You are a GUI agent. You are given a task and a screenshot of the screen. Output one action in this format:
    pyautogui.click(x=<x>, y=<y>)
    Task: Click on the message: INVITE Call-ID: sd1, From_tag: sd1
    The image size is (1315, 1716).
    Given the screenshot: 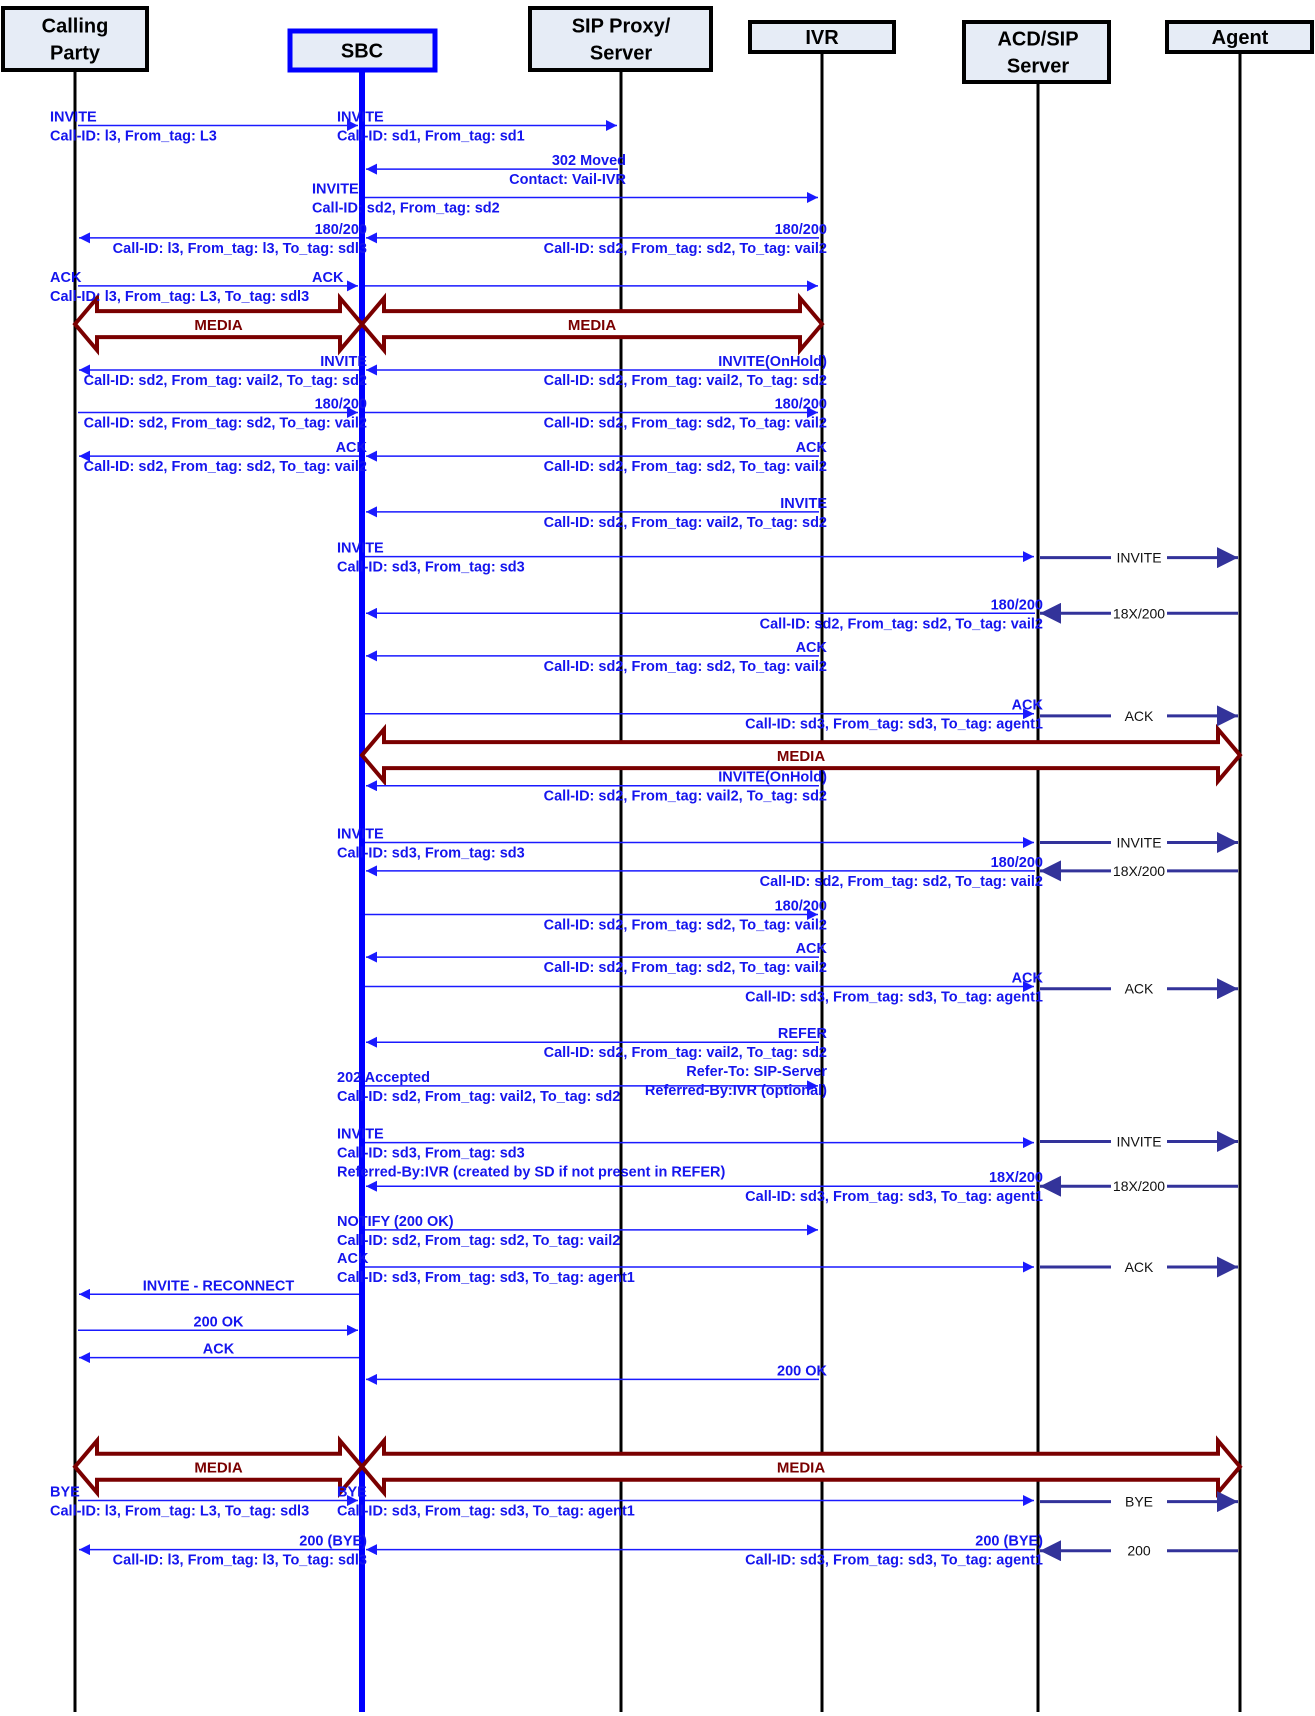 What is the action you would take?
    pyautogui.click(x=477, y=126)
    